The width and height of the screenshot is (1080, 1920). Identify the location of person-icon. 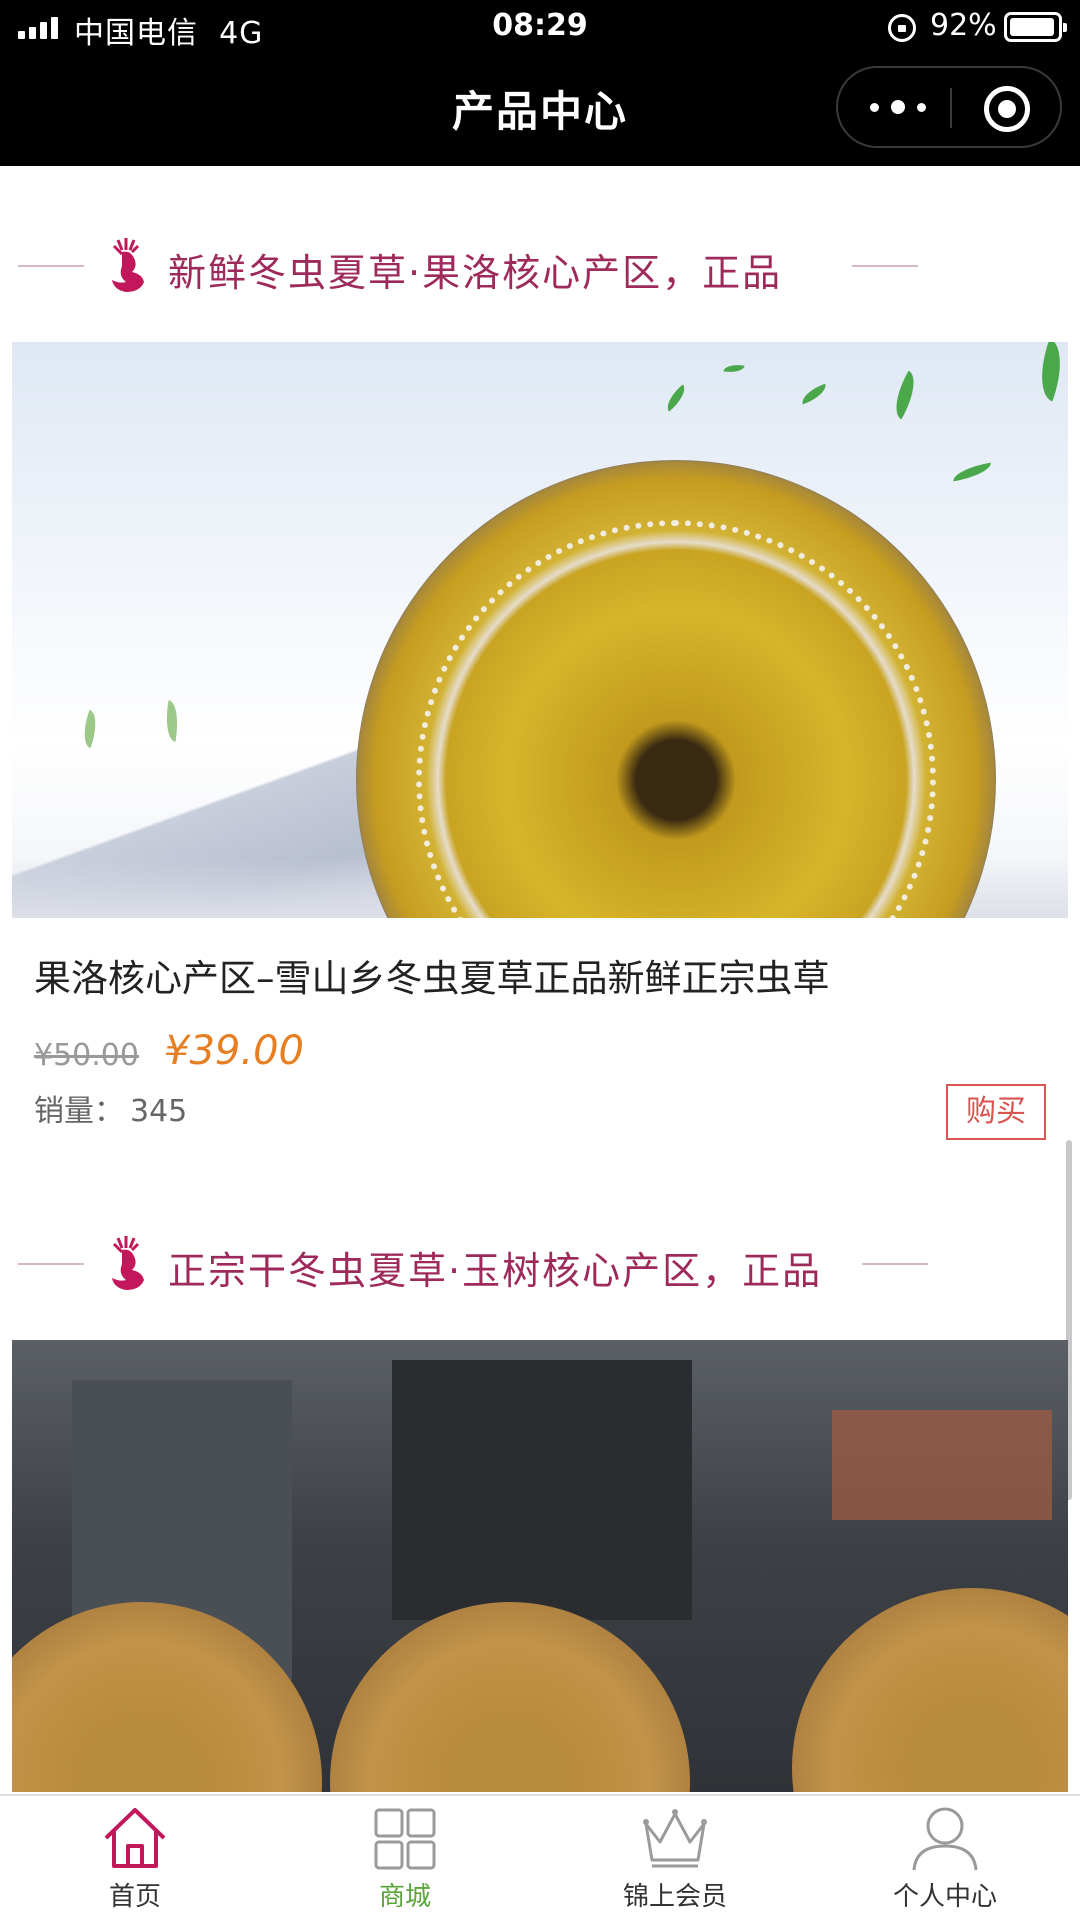
(945, 1839).